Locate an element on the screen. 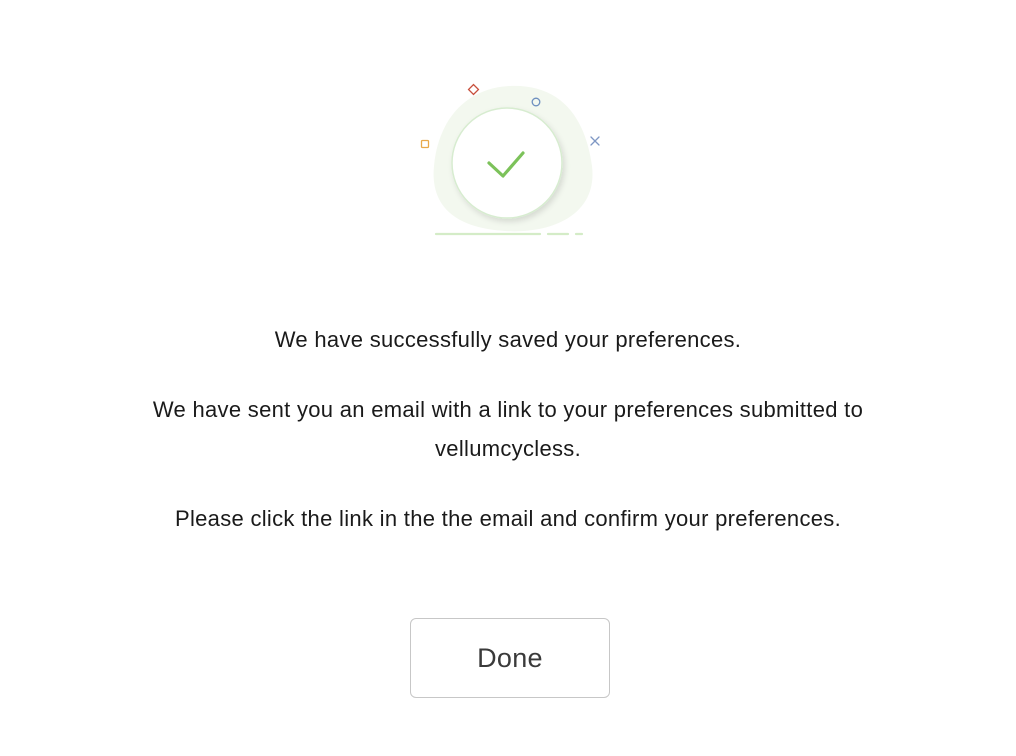  success-illustration is located at coordinates (510, 161).